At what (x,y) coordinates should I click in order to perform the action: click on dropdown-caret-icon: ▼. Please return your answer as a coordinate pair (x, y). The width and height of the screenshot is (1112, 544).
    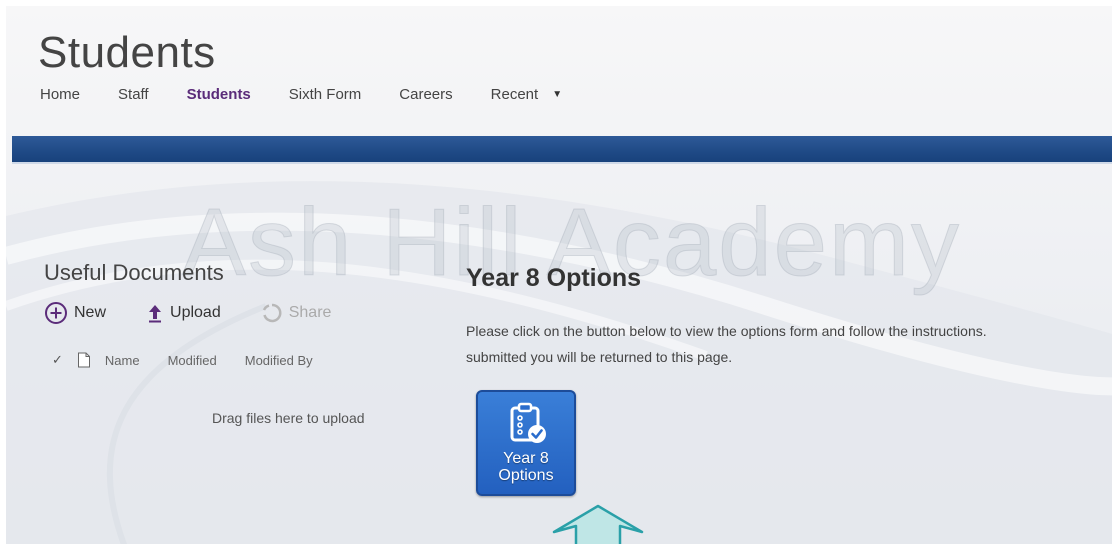
    Looking at the image, I should click on (557, 94).